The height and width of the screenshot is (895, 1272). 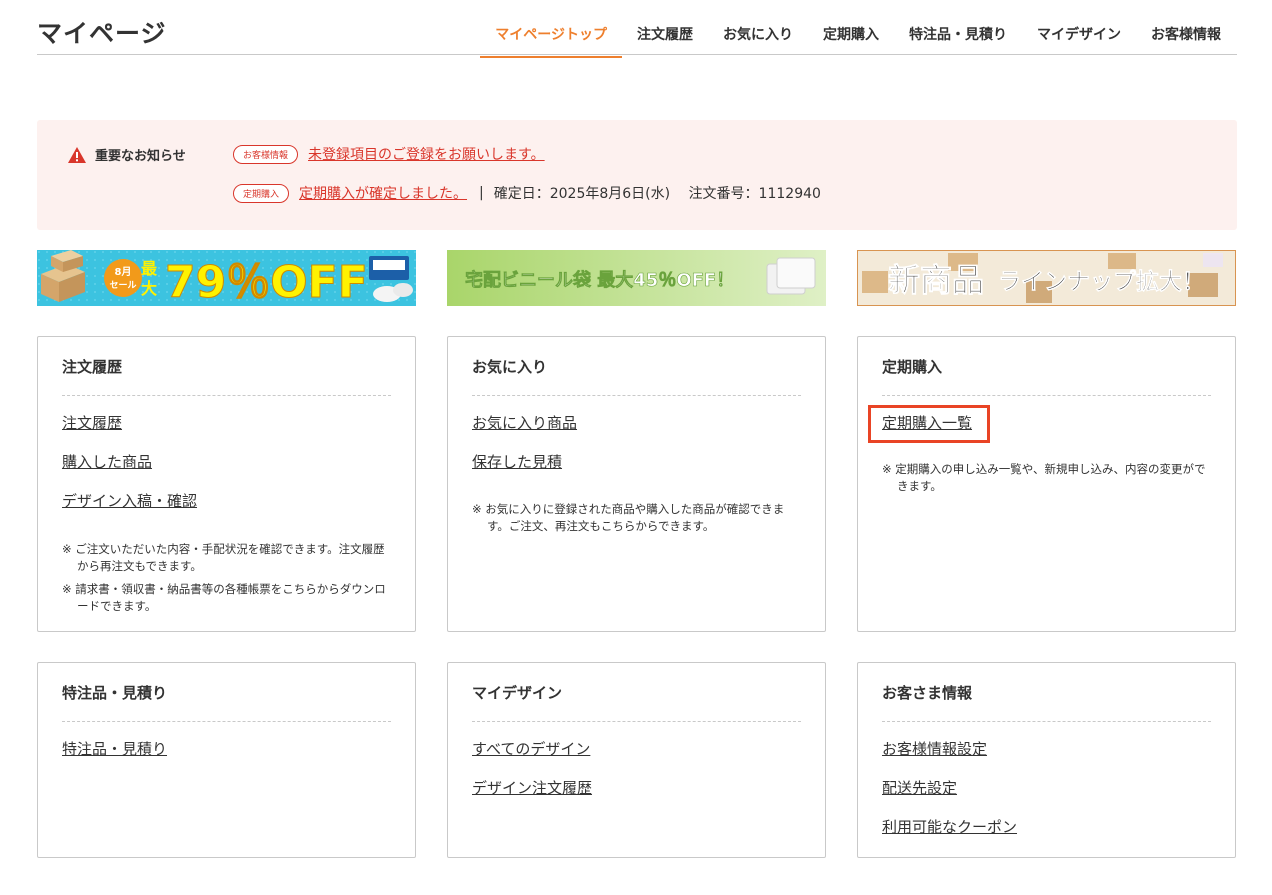 I want to click on link-shipping-settings: 配送先設定, so click(x=949, y=788).